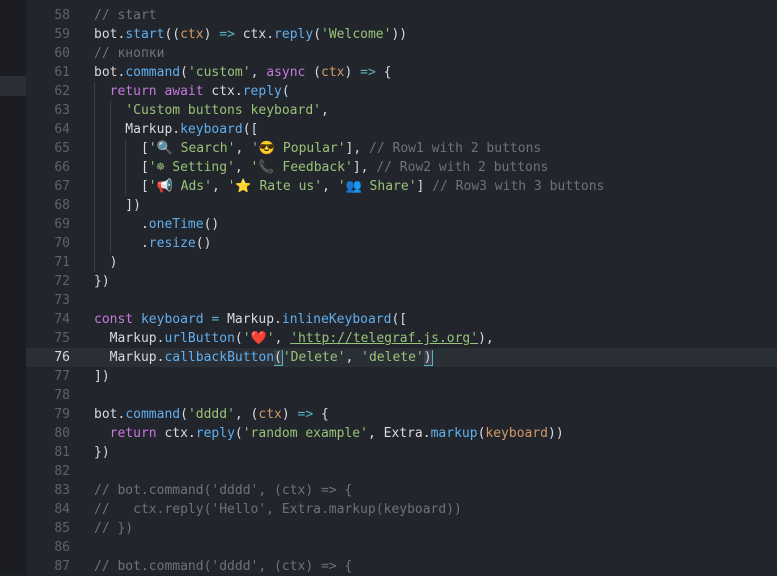 The width and height of the screenshot is (777, 576). Describe the element at coordinates (401, 91) in the screenshot. I see `code-line: 62 return await ctx.reply(` at that location.